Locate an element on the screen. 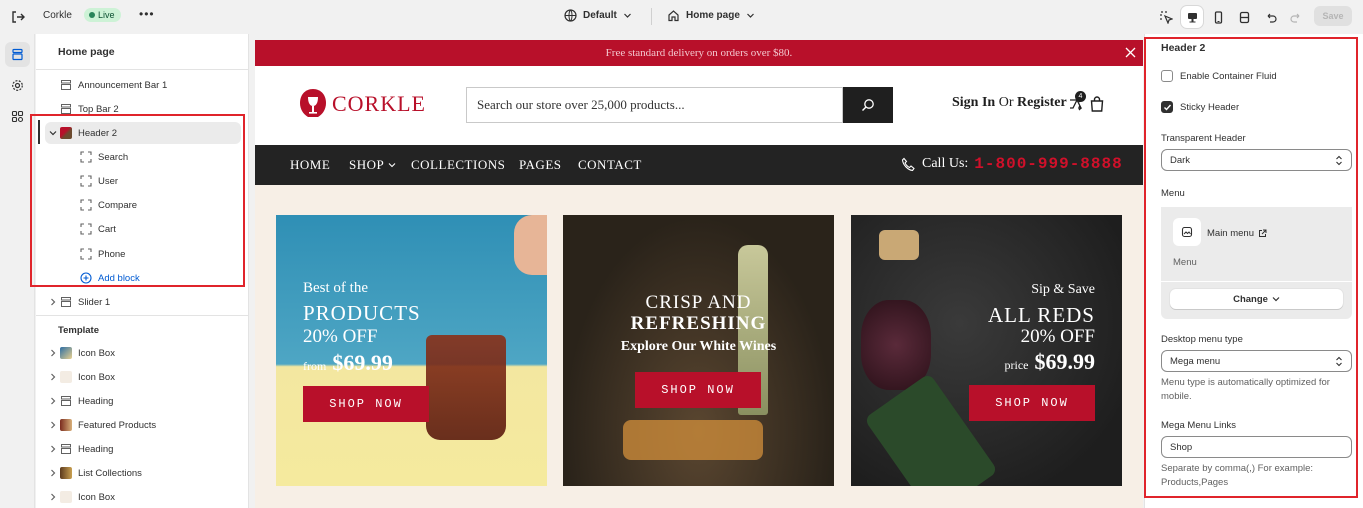  save-button: Save is located at coordinates (1333, 16).